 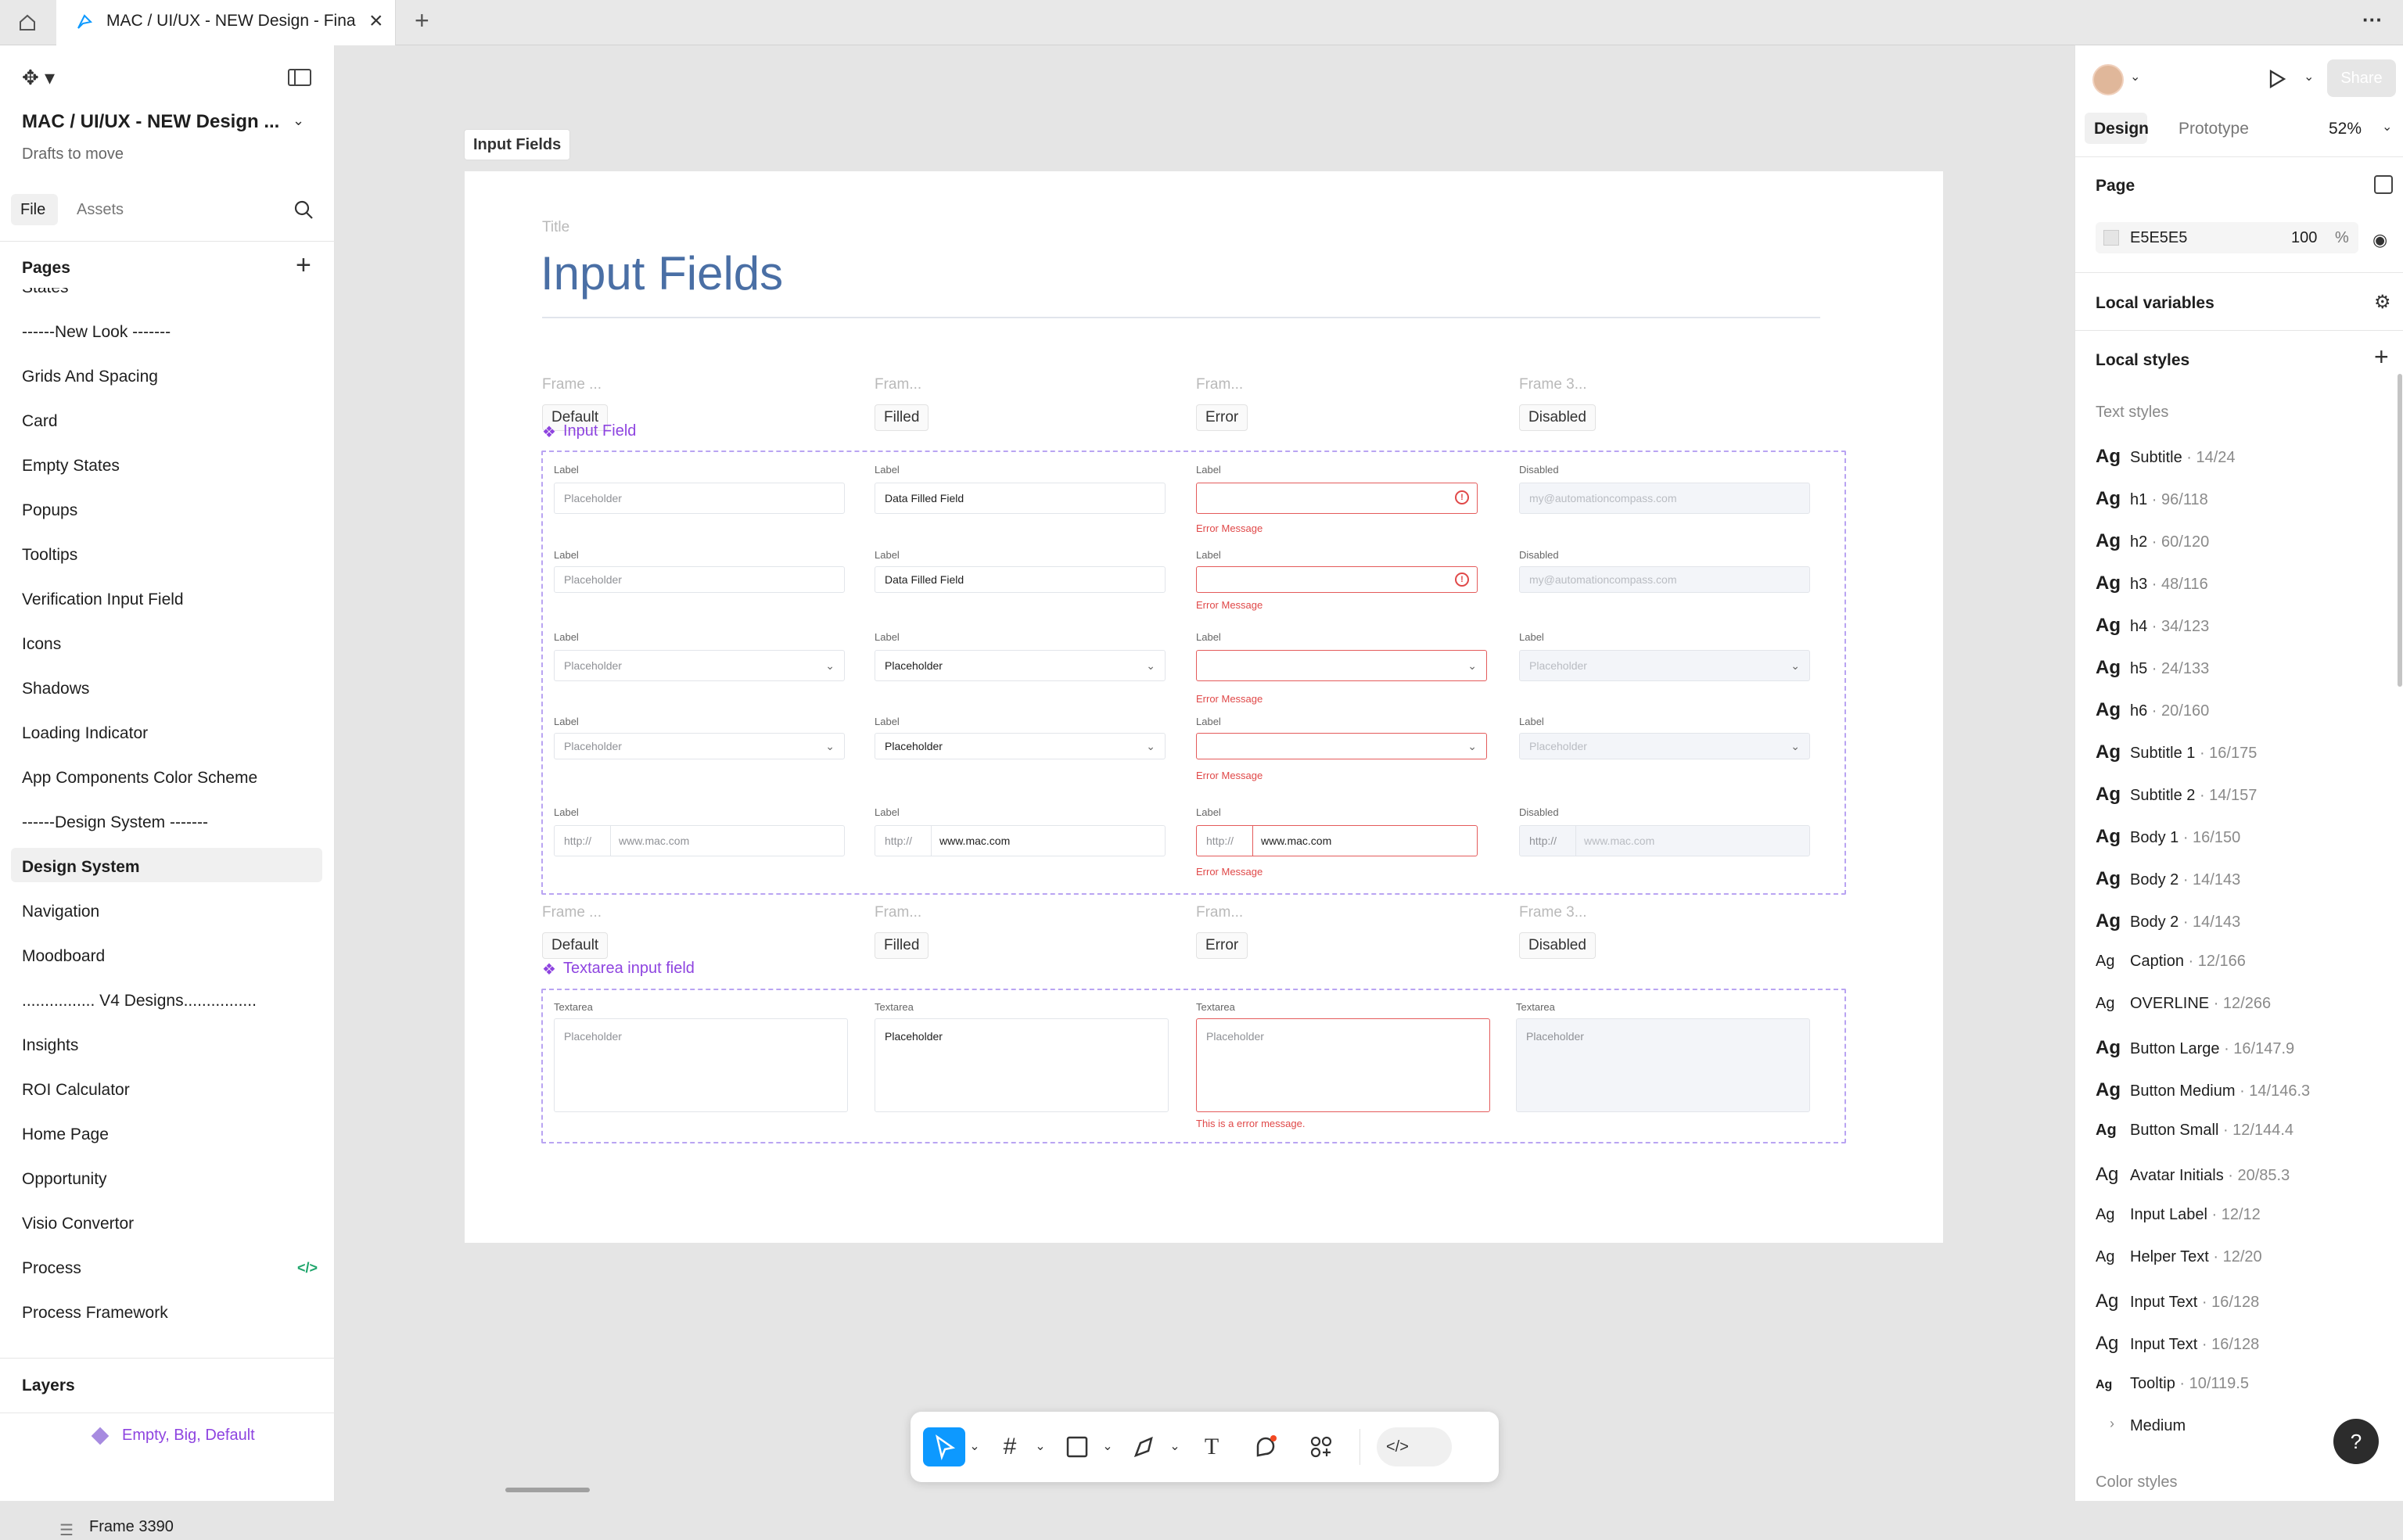 I want to click on text-style-item: Ag h1 · 96/118, so click(x=2152, y=499).